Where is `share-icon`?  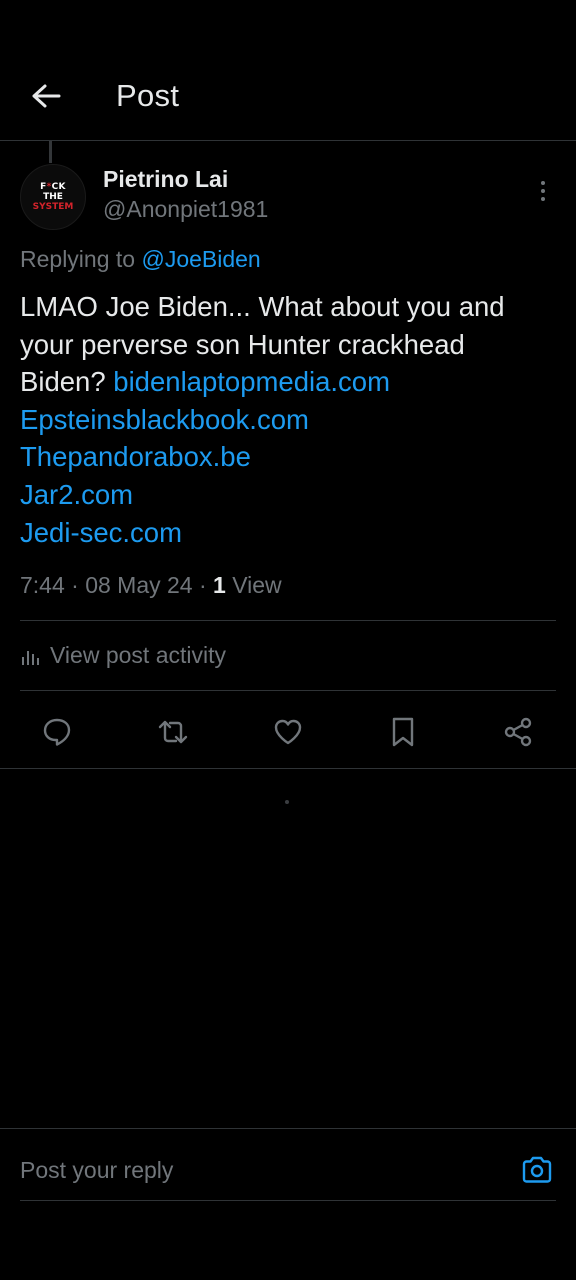 share-icon is located at coordinates (518, 732).